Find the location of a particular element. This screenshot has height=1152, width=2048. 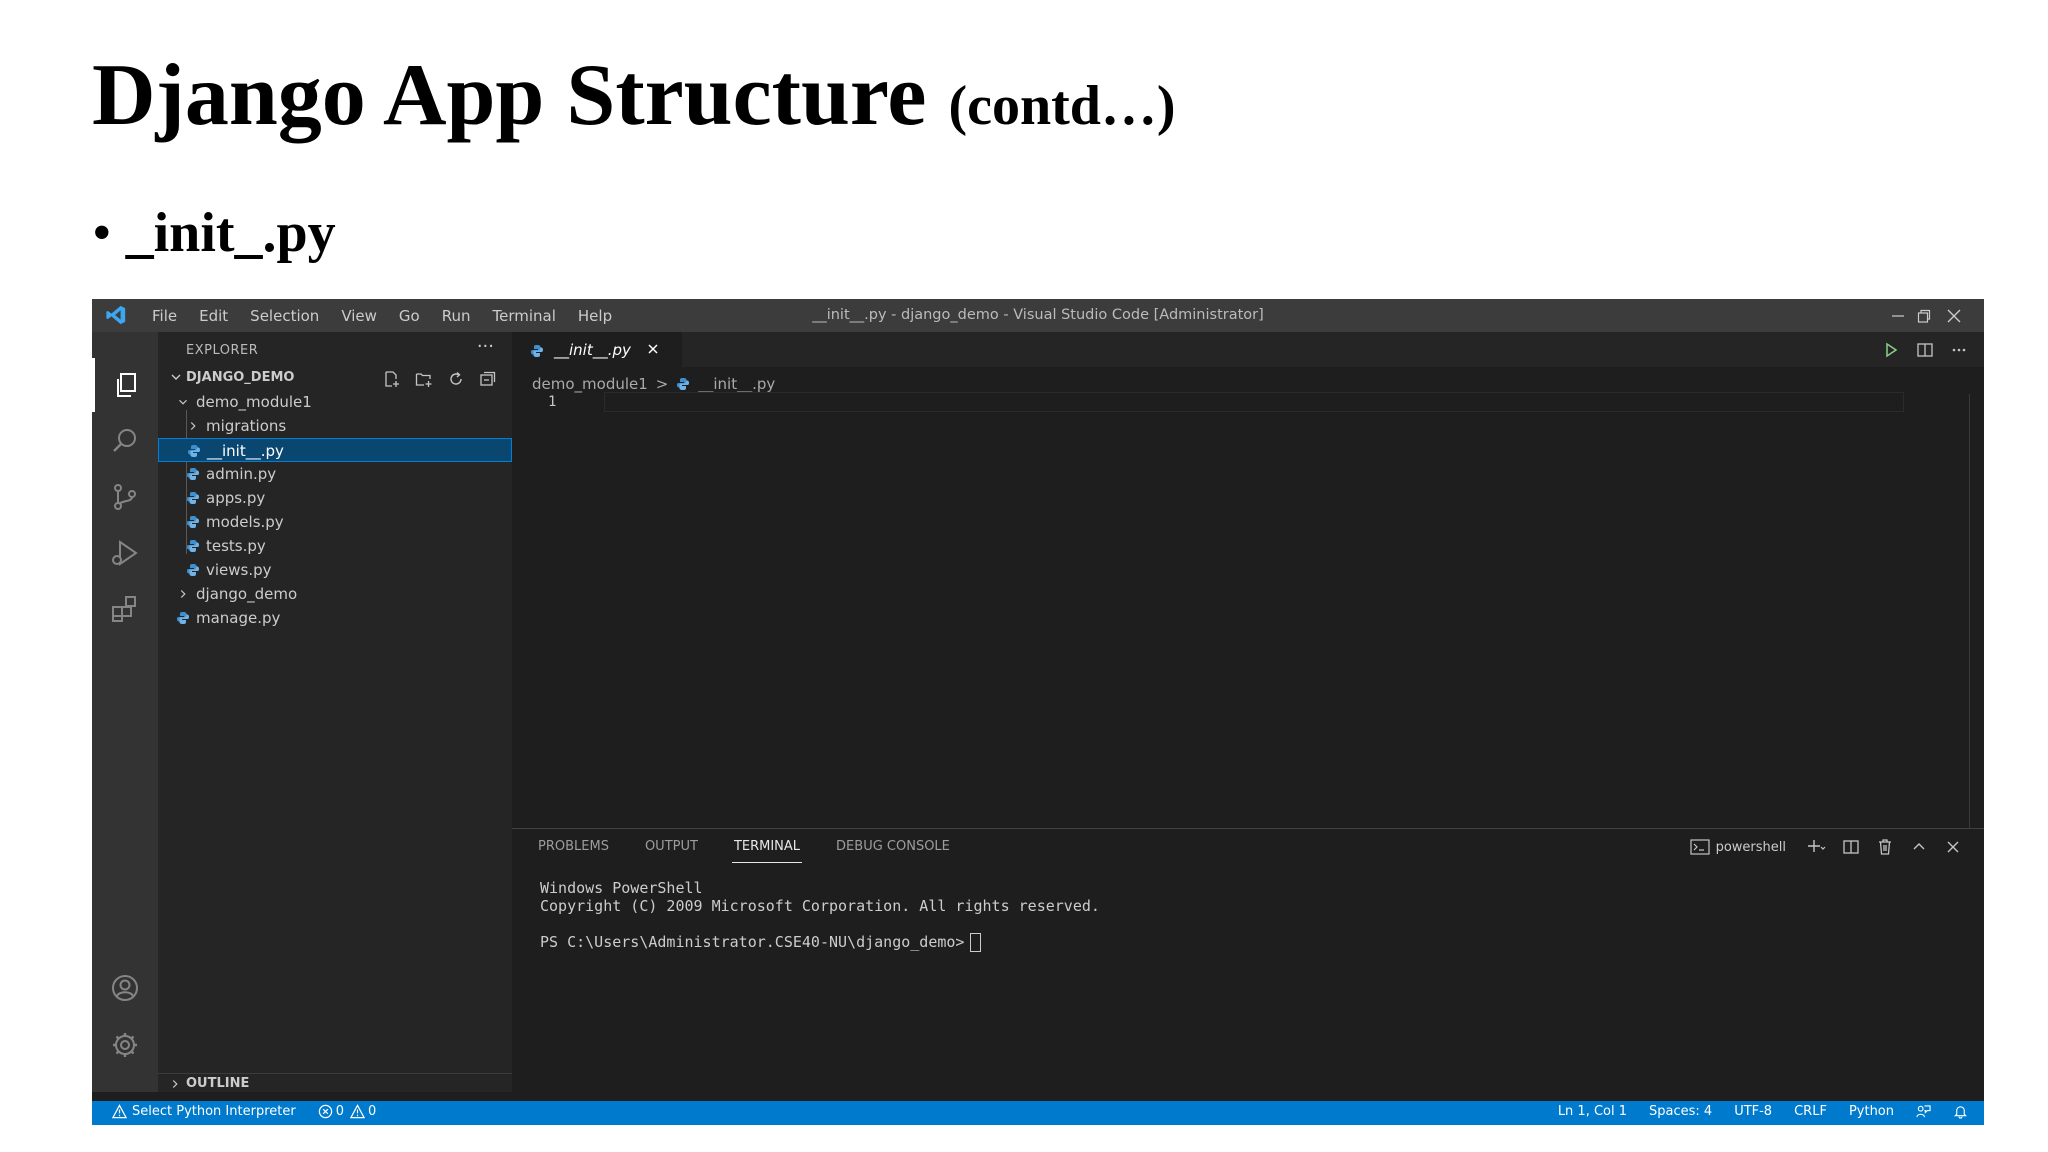

tree-file-models-py: models.py is located at coordinates (335, 522).